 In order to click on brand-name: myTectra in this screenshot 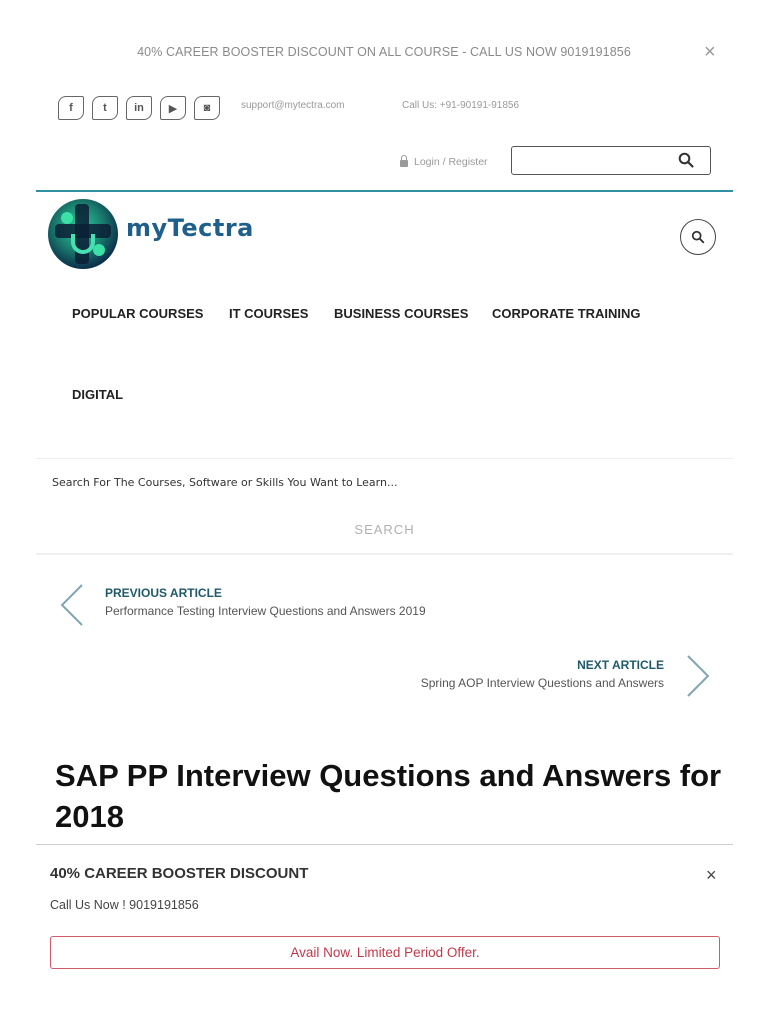, I will do `click(190, 228)`.